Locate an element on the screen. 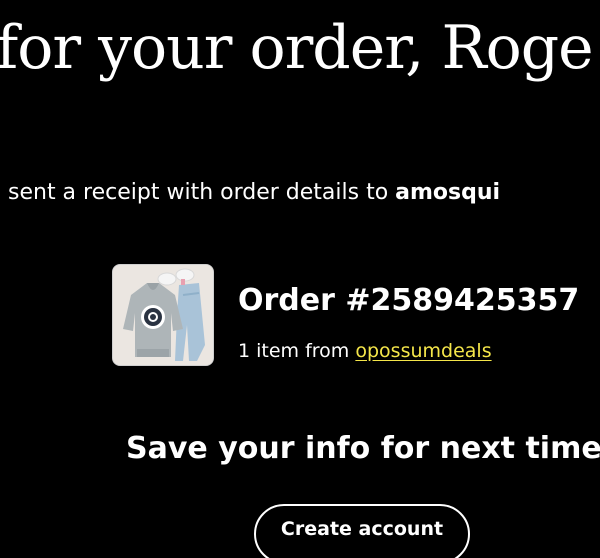 This screenshot has height=558, width=600. hoodie-and-jeans-image is located at coordinates (163, 315).